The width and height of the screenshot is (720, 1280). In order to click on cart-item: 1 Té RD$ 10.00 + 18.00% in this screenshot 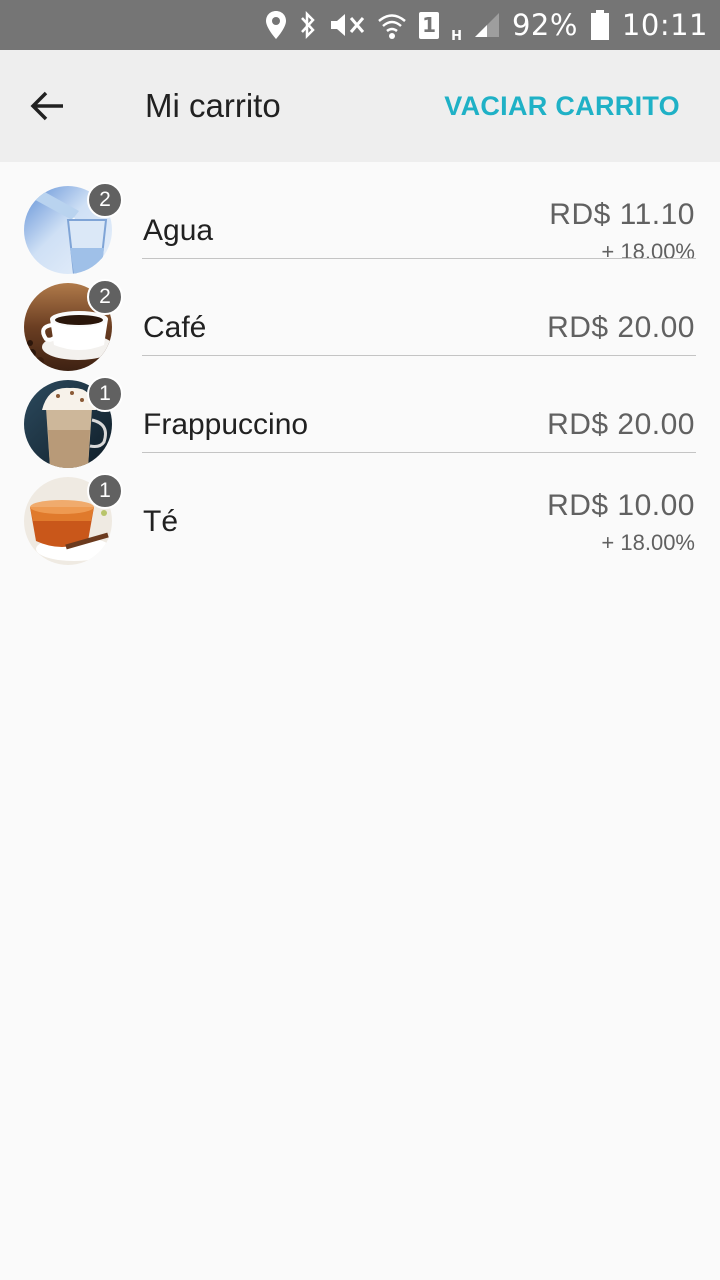, I will do `click(360, 509)`.